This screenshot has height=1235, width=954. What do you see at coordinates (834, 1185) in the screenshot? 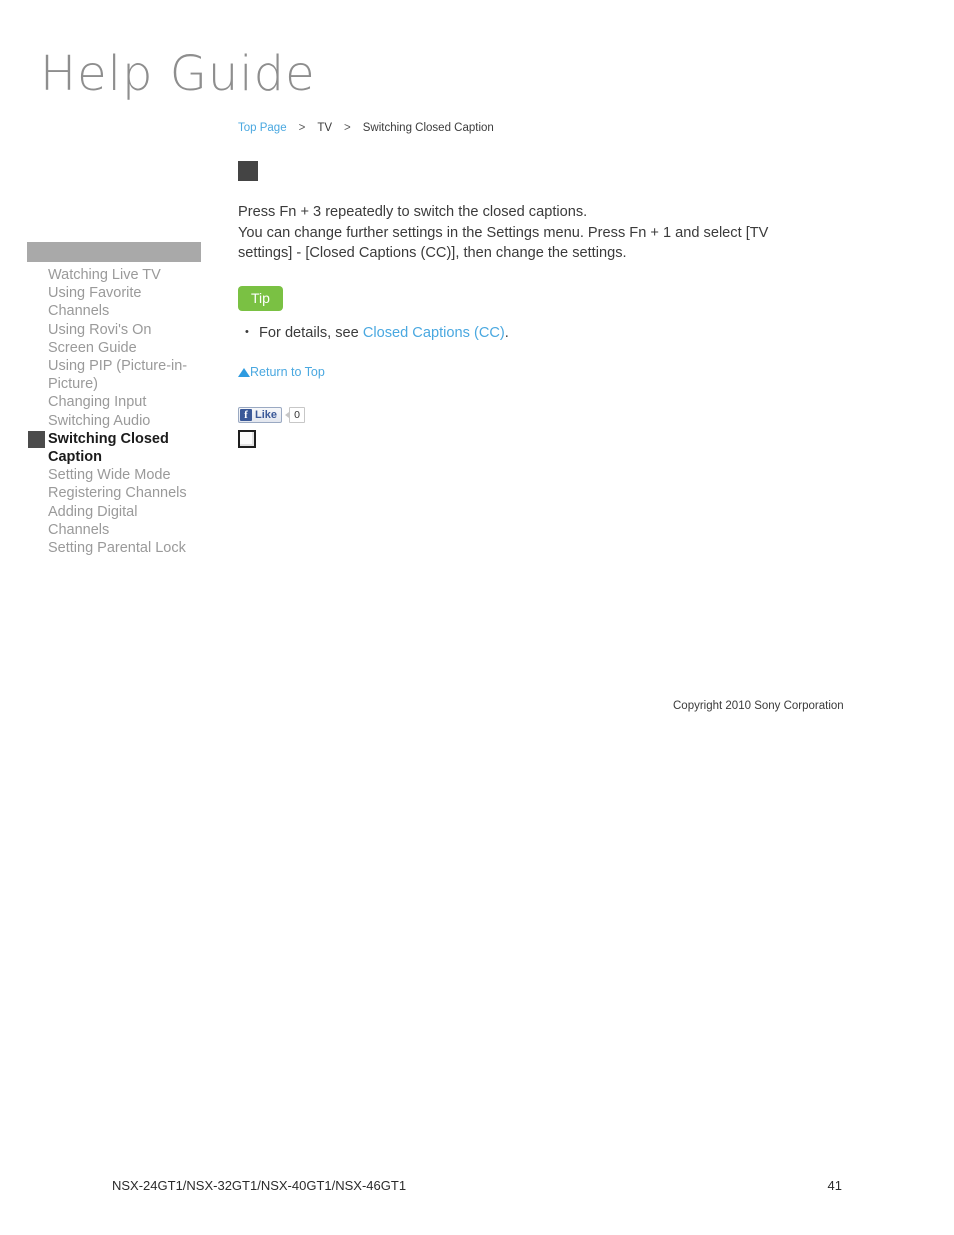
I see `footer-page-number: 41` at bounding box center [834, 1185].